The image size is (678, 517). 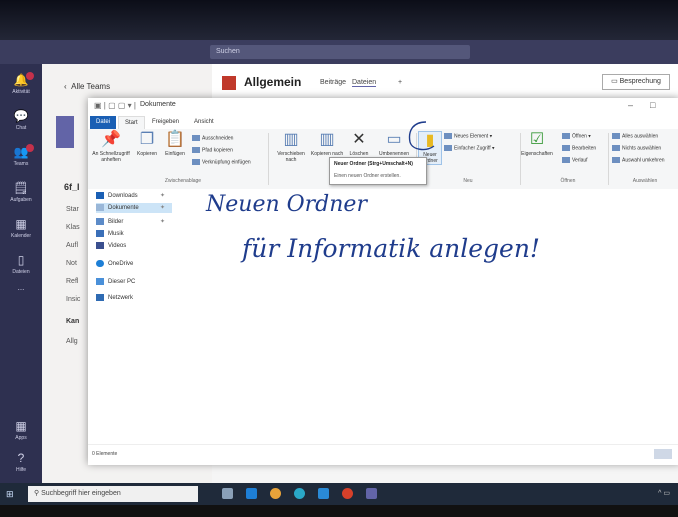 I want to click on paste-shortcut-button: Verknüpfung einfügen, so click(x=221, y=162).